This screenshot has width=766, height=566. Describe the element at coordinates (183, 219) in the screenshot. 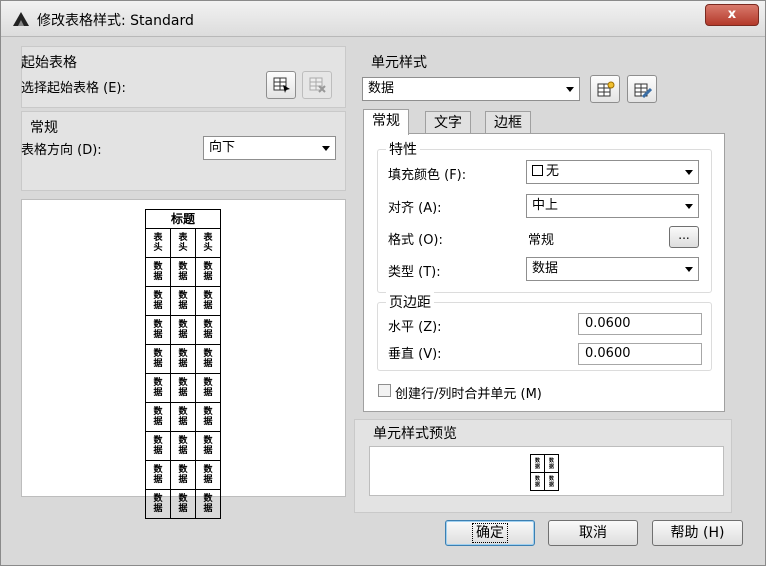

I see `preview-title-cell: 标题` at that location.